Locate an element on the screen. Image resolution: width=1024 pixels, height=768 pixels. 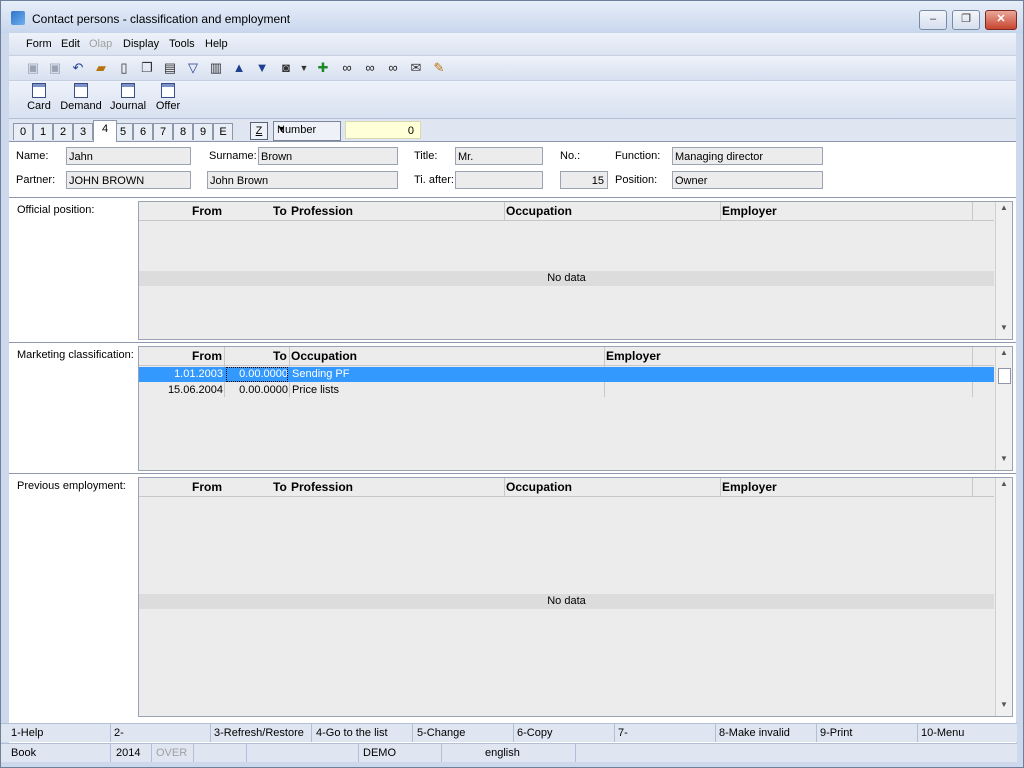
tab-strip: 0 1 2 3 4 5 6 7 8 9 E Z Number ▼ 0 is located at coordinates (512, 130).